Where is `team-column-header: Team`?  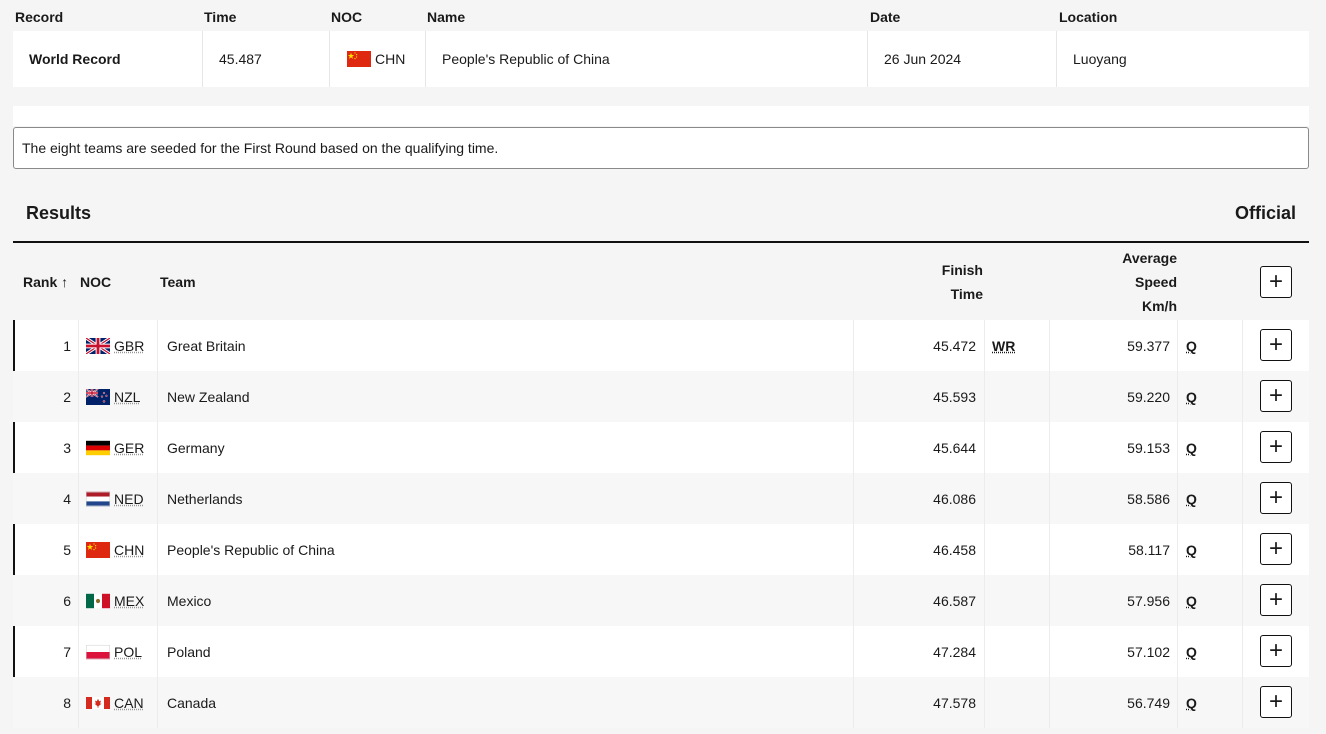 team-column-header: Team is located at coordinates (178, 282).